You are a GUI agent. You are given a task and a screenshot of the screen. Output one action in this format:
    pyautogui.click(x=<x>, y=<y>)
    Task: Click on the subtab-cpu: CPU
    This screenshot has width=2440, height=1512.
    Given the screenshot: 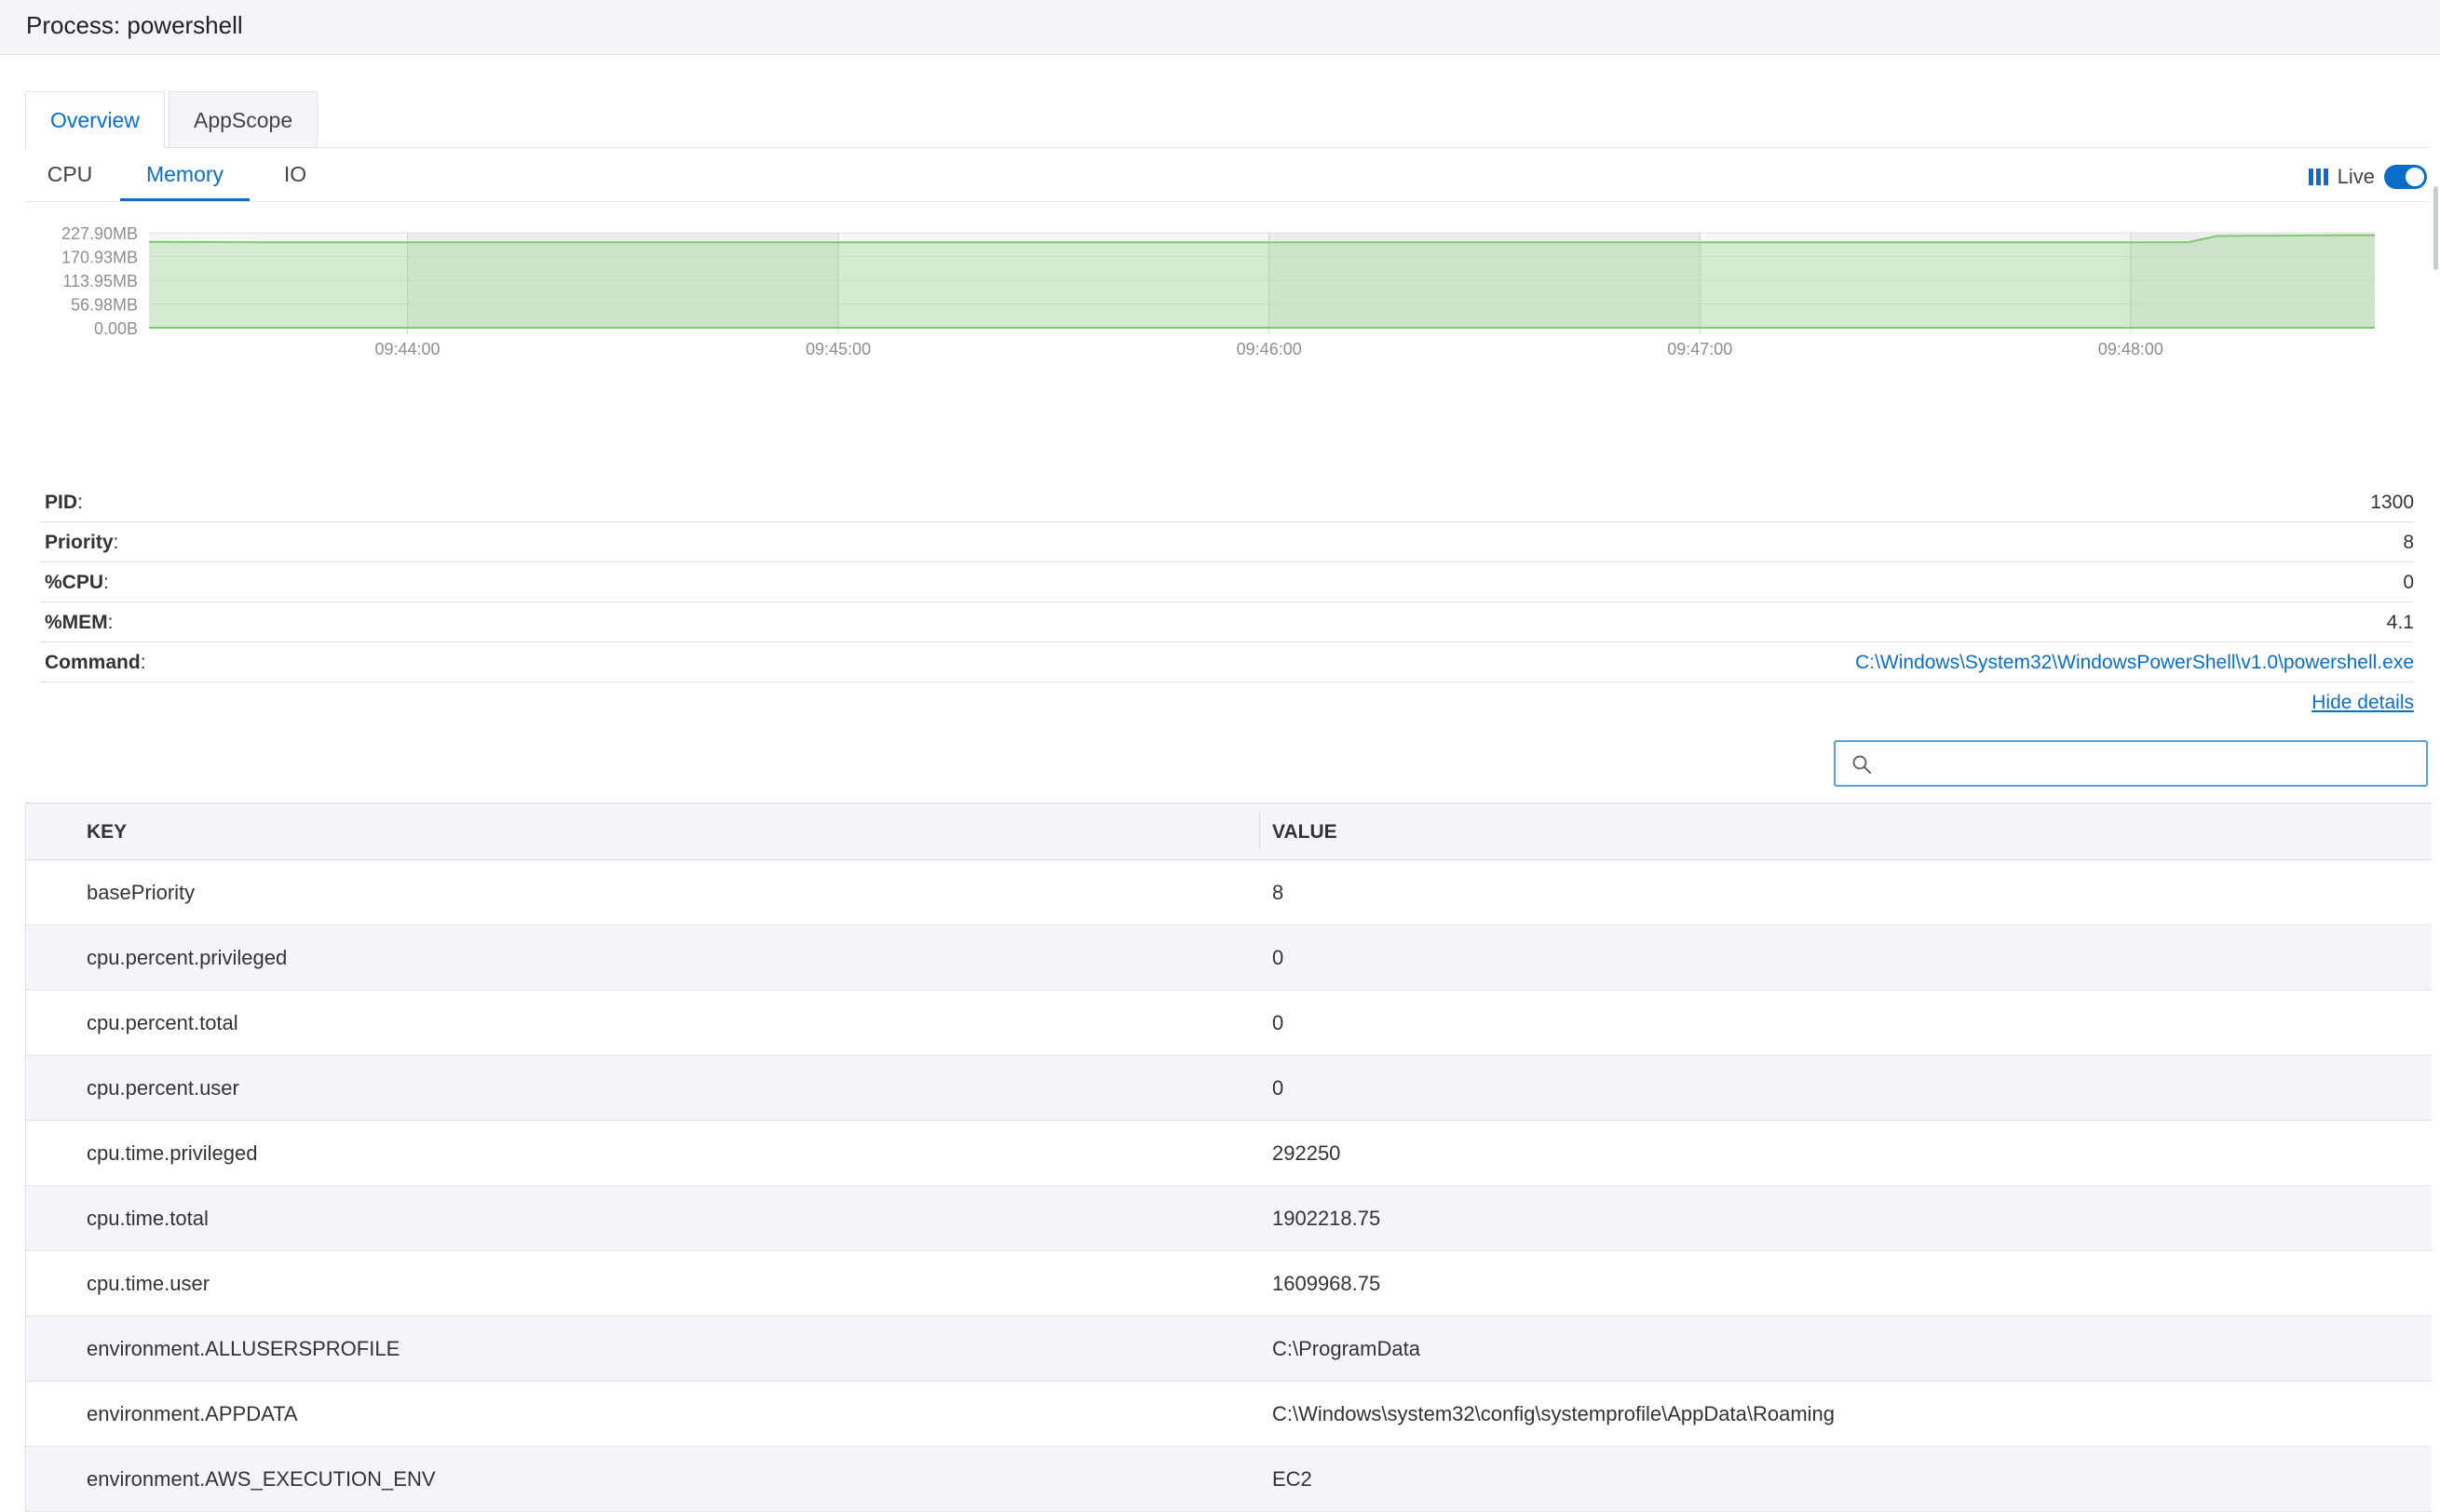 What is the action you would take?
    pyautogui.click(x=70, y=174)
    